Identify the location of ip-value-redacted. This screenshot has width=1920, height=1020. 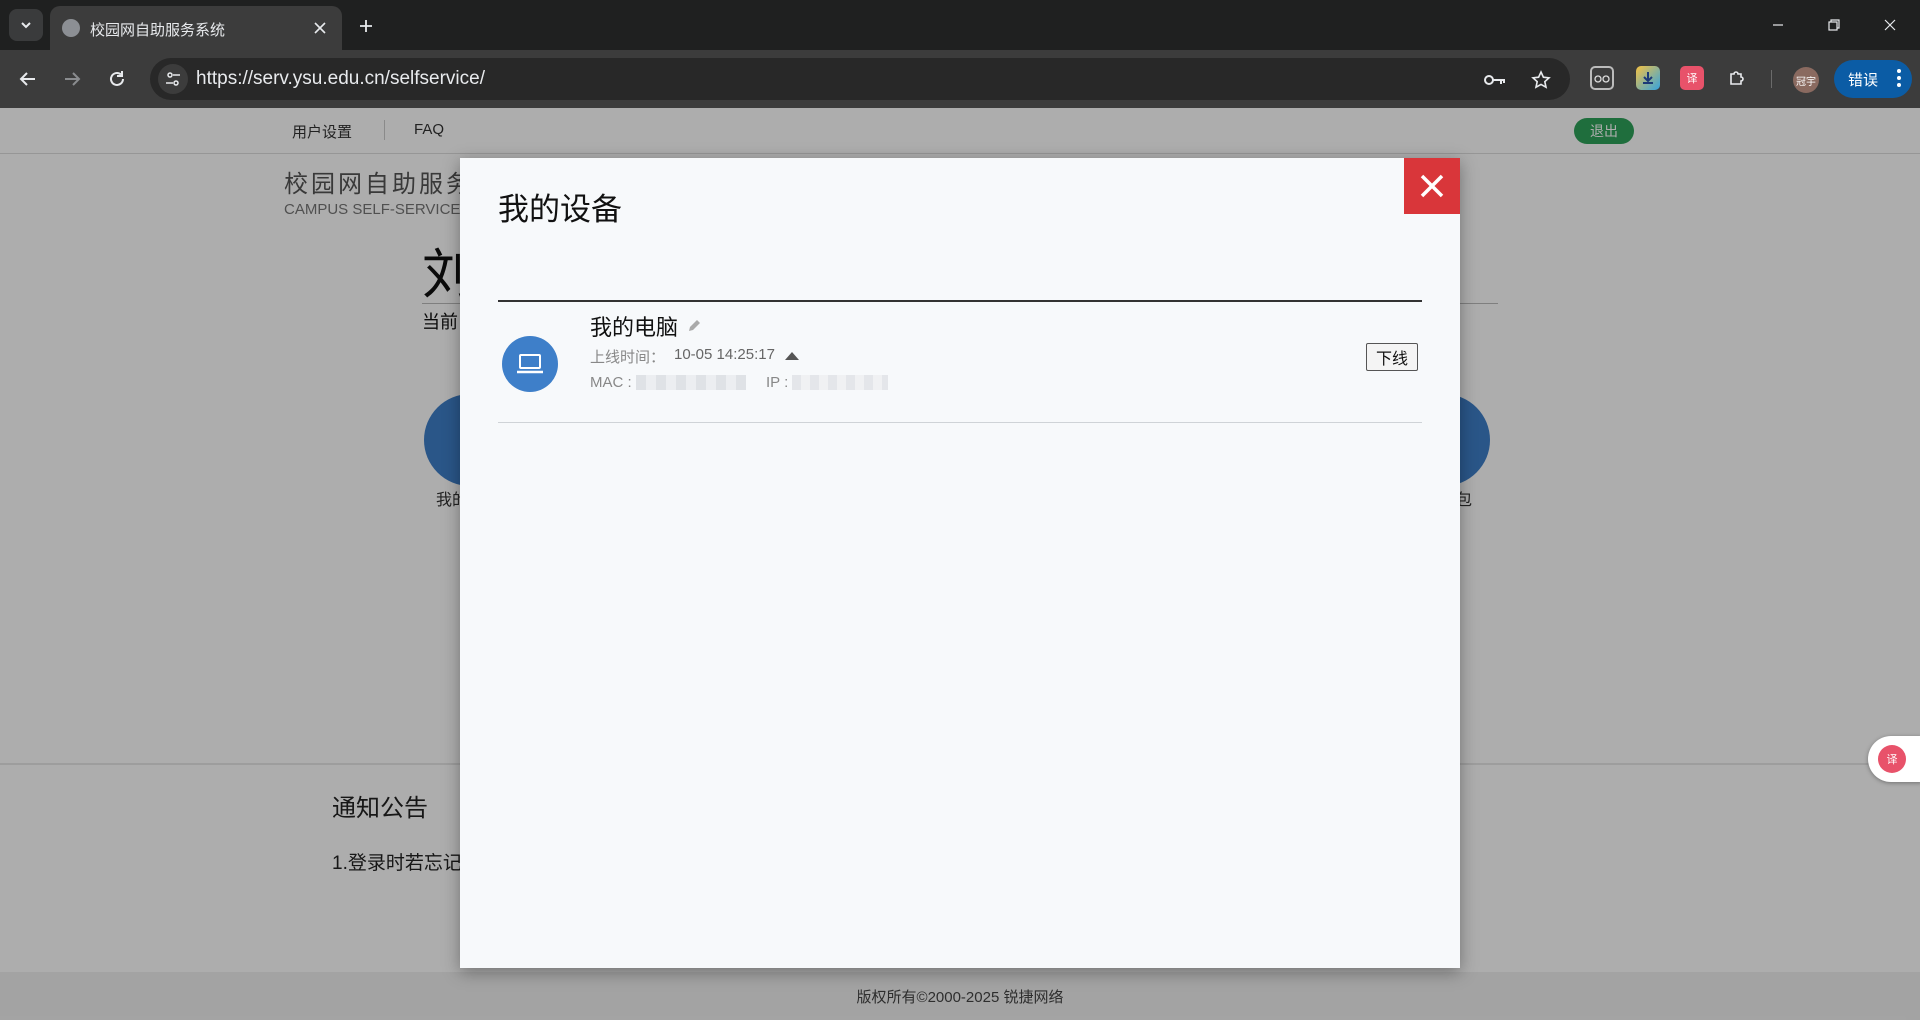
(840, 382).